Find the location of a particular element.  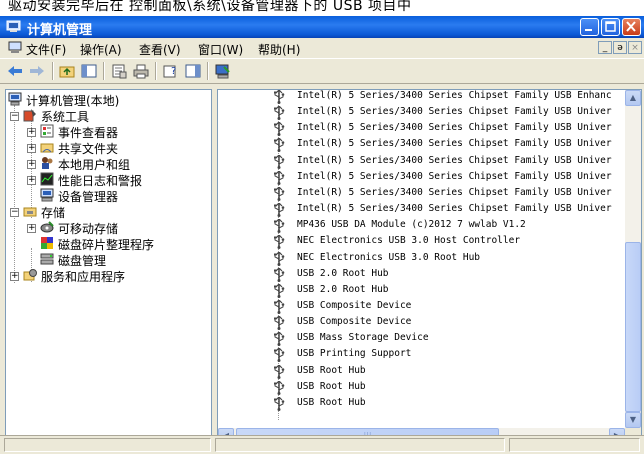

maximize-icon is located at coordinates (610, 26).